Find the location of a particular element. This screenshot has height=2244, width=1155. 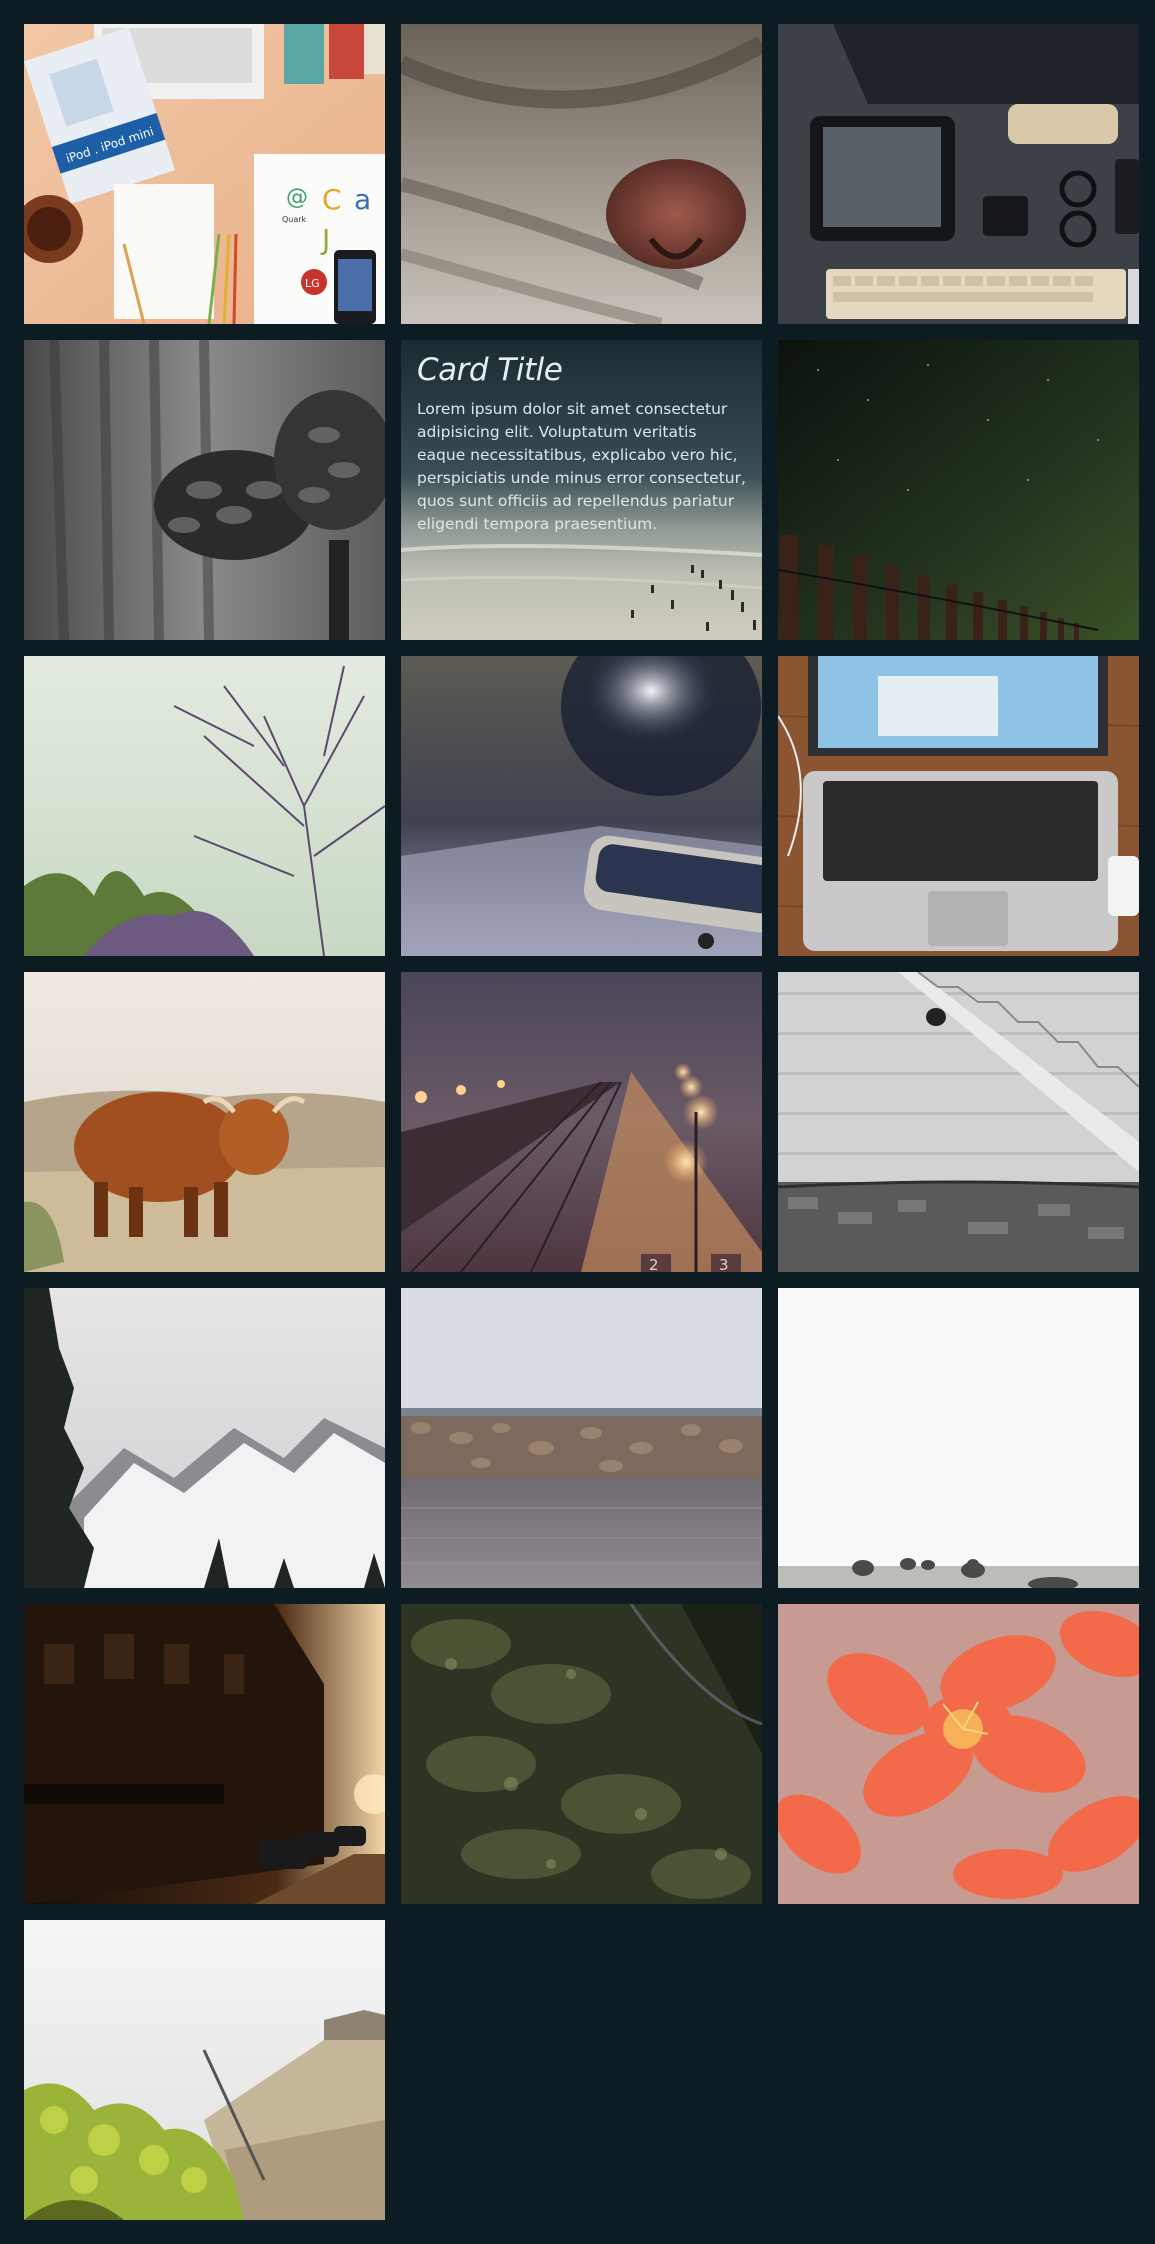

tile-pinecone is located at coordinates (204, 490).